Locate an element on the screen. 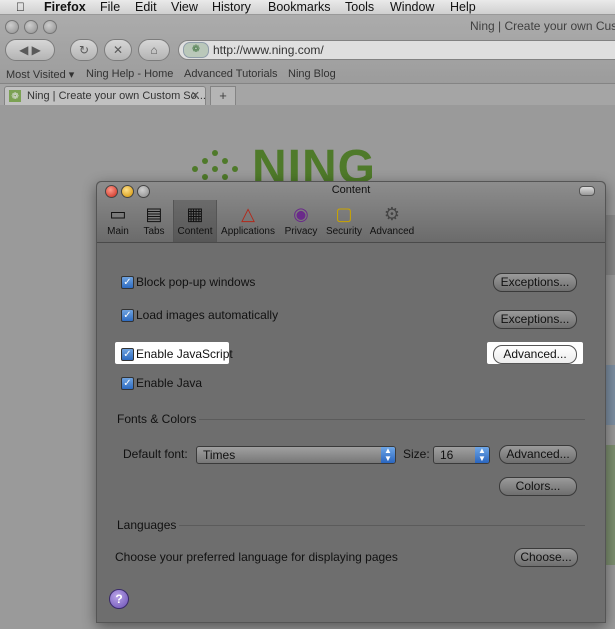  window-zoom-button is located at coordinates (50, 27).